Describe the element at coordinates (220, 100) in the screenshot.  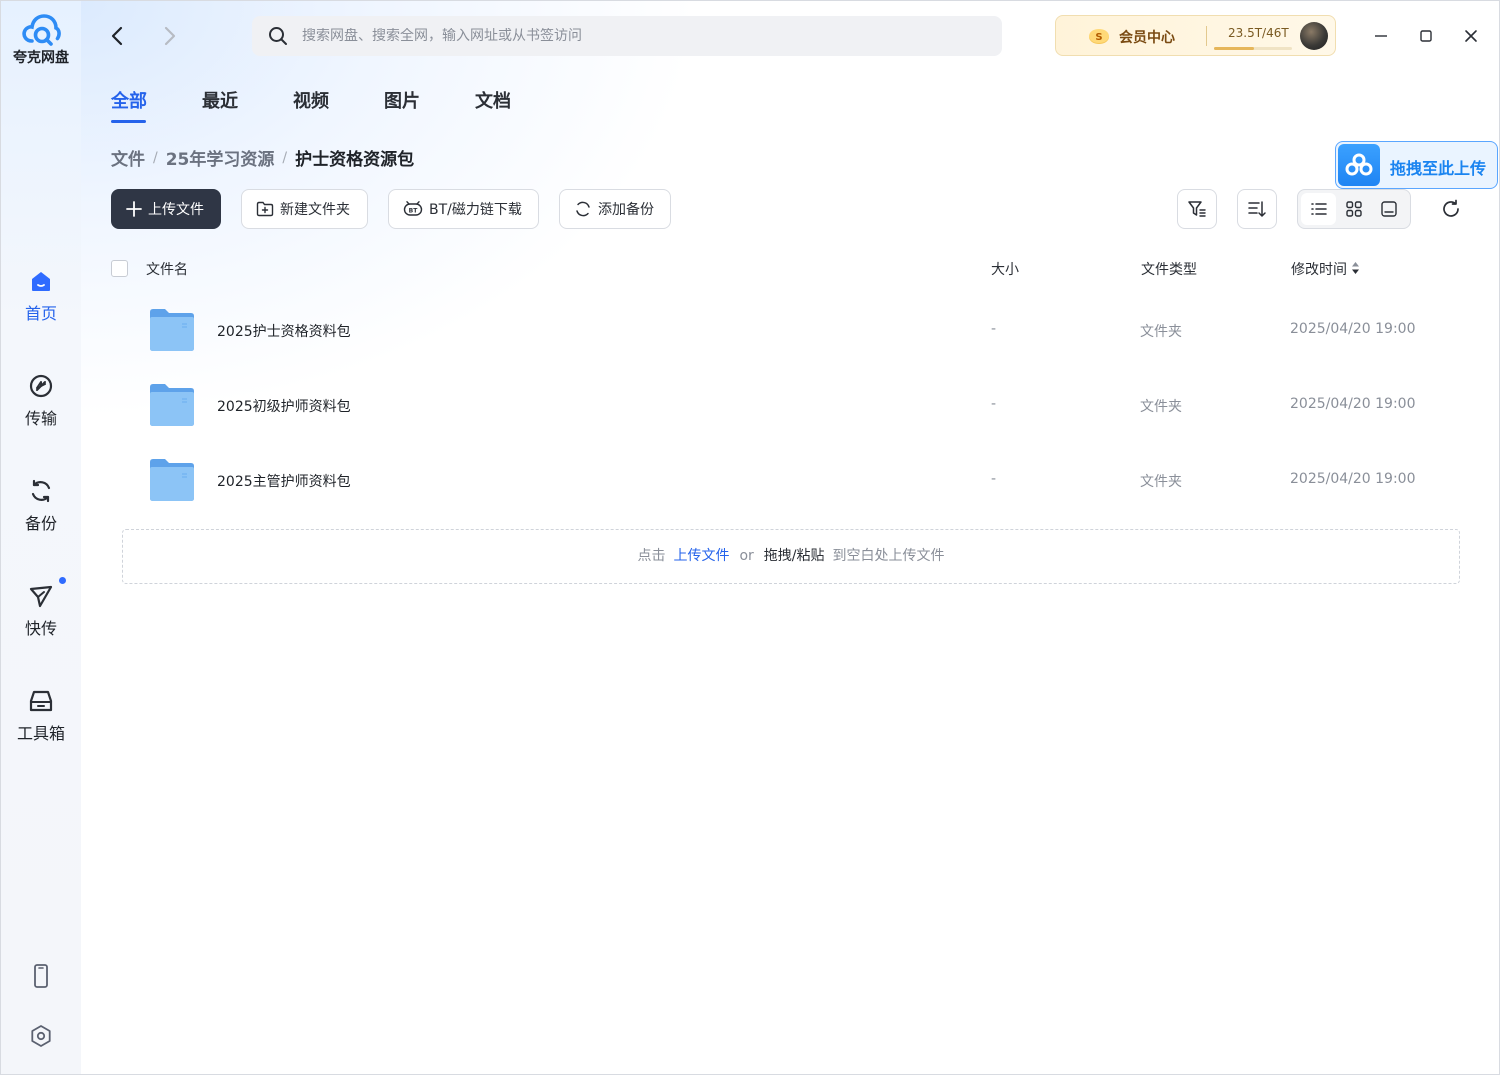
I see `tab-recent: 最近` at that location.